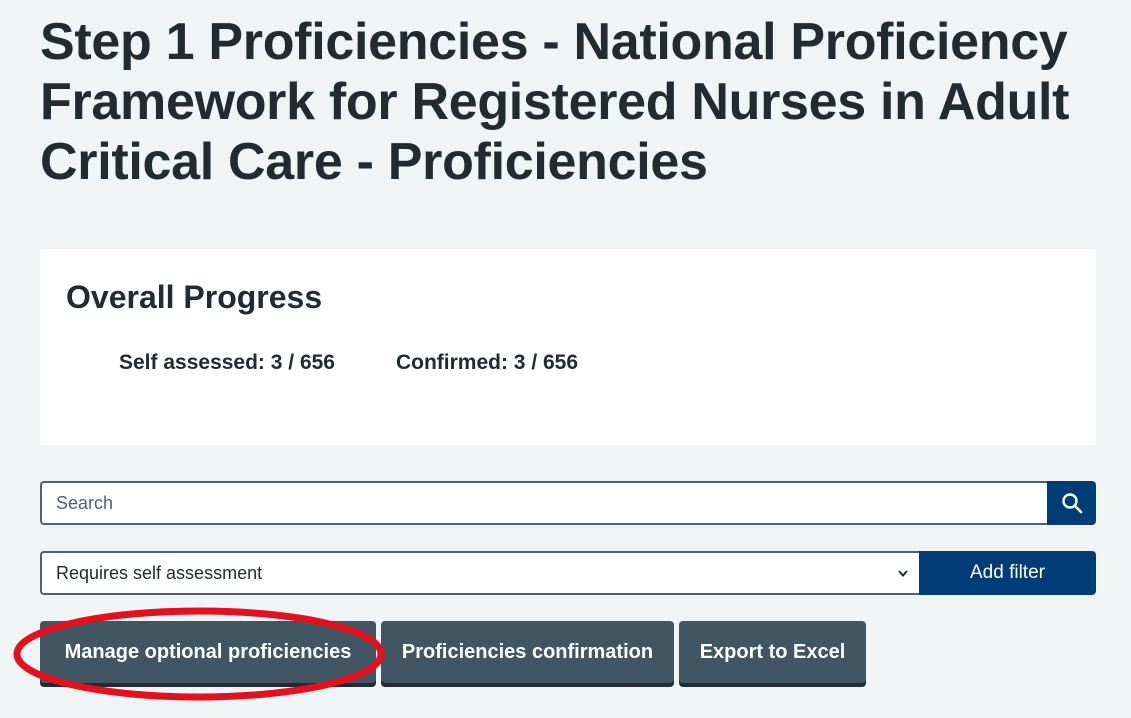  Describe the element at coordinates (479, 573) in the screenshot. I see `filter-select: Requires self assessment` at that location.